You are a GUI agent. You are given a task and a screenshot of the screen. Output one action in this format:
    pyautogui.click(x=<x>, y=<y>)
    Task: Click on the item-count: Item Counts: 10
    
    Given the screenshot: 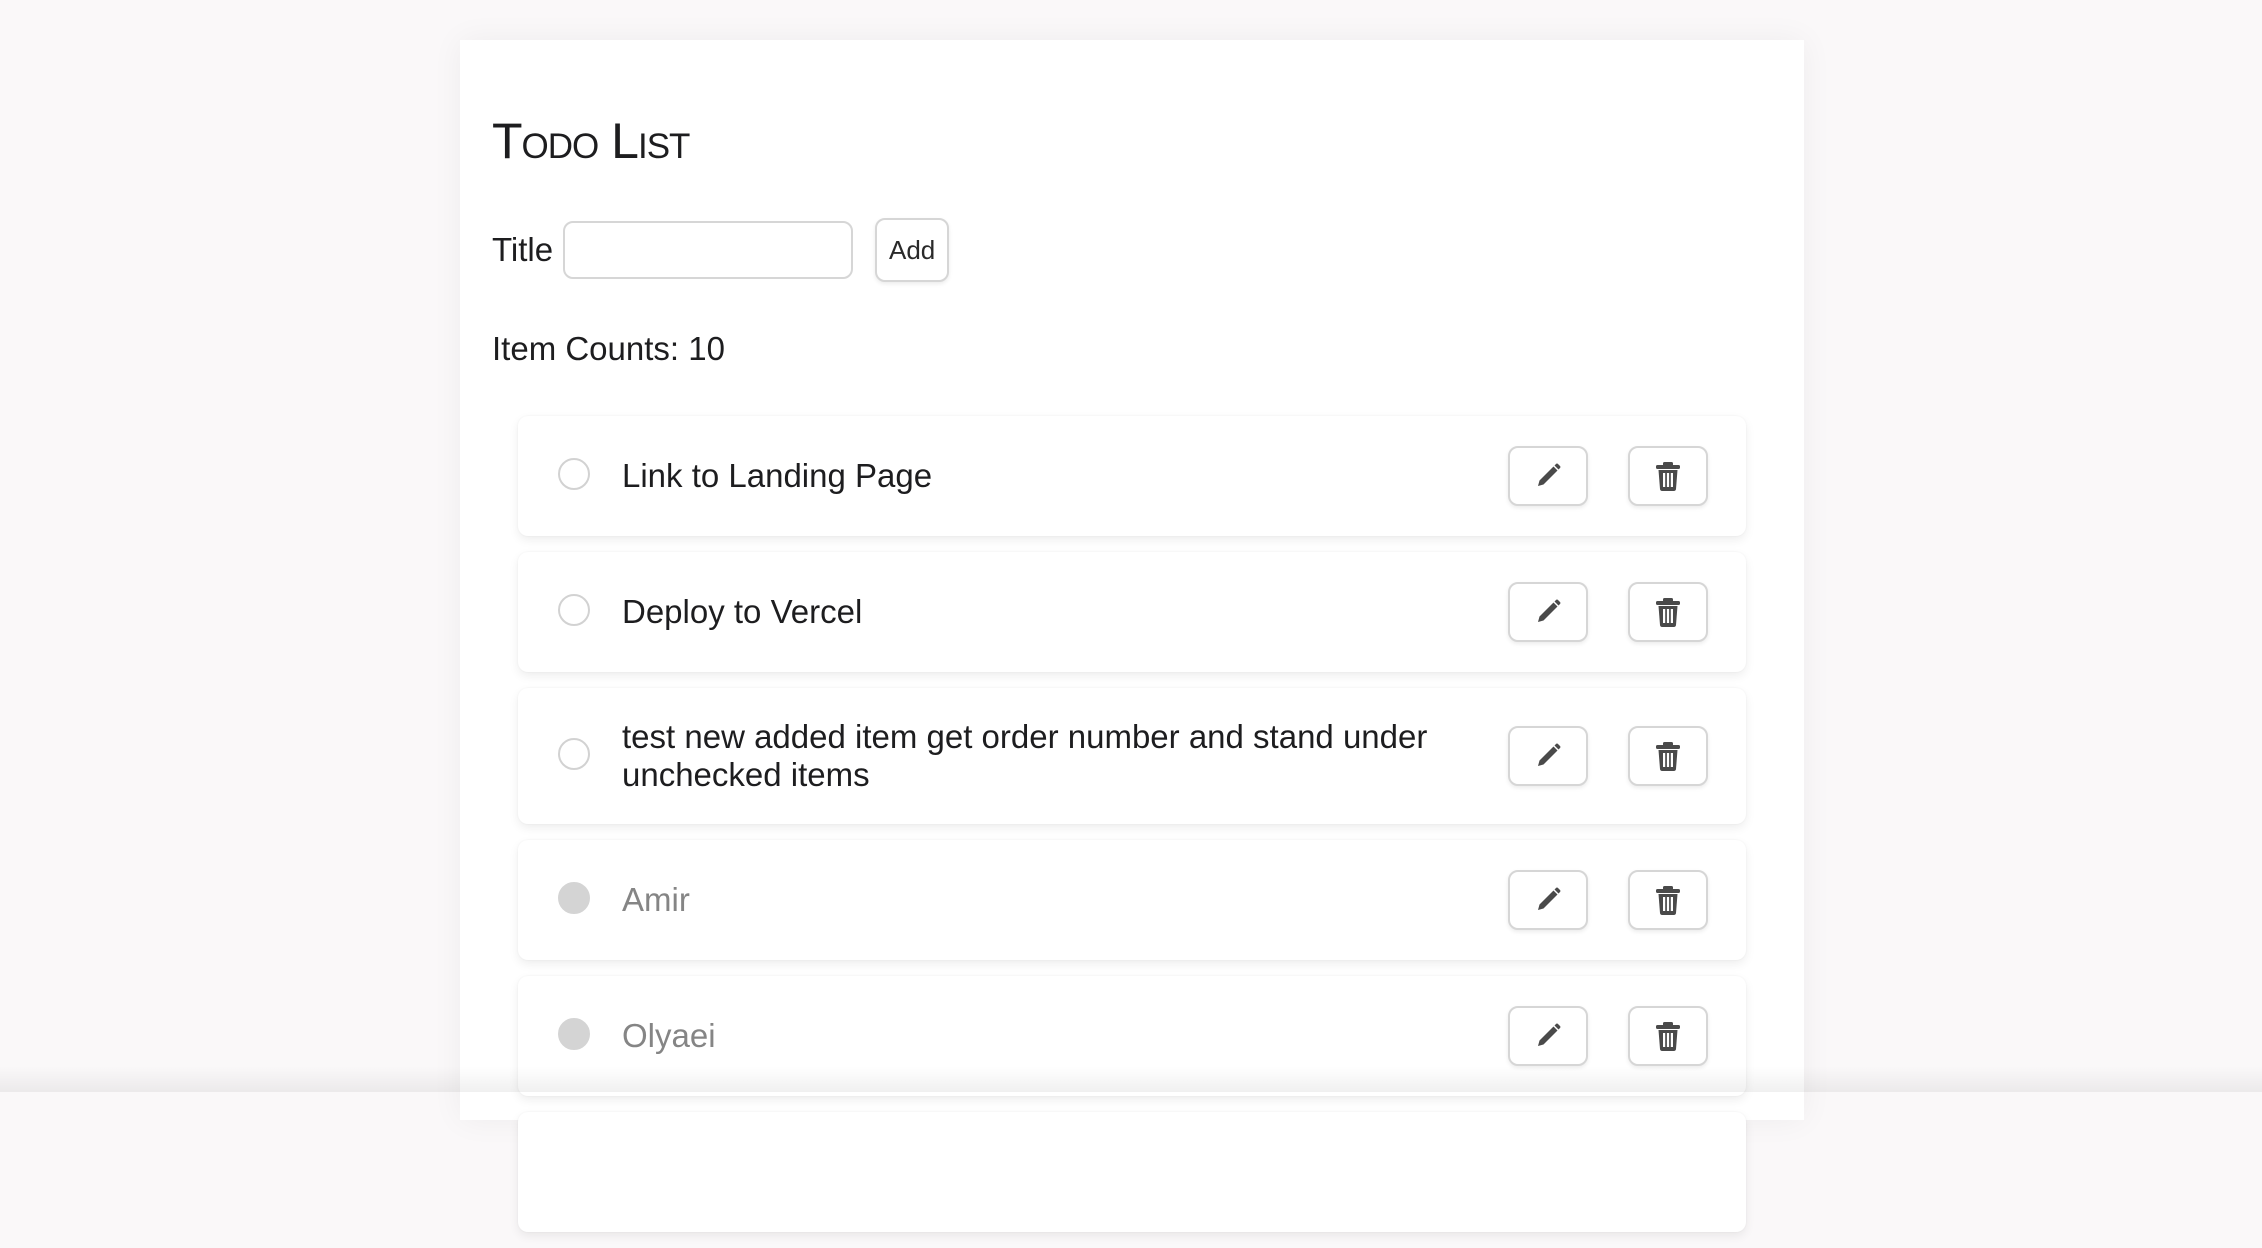 What is the action you would take?
    pyautogui.click(x=608, y=349)
    